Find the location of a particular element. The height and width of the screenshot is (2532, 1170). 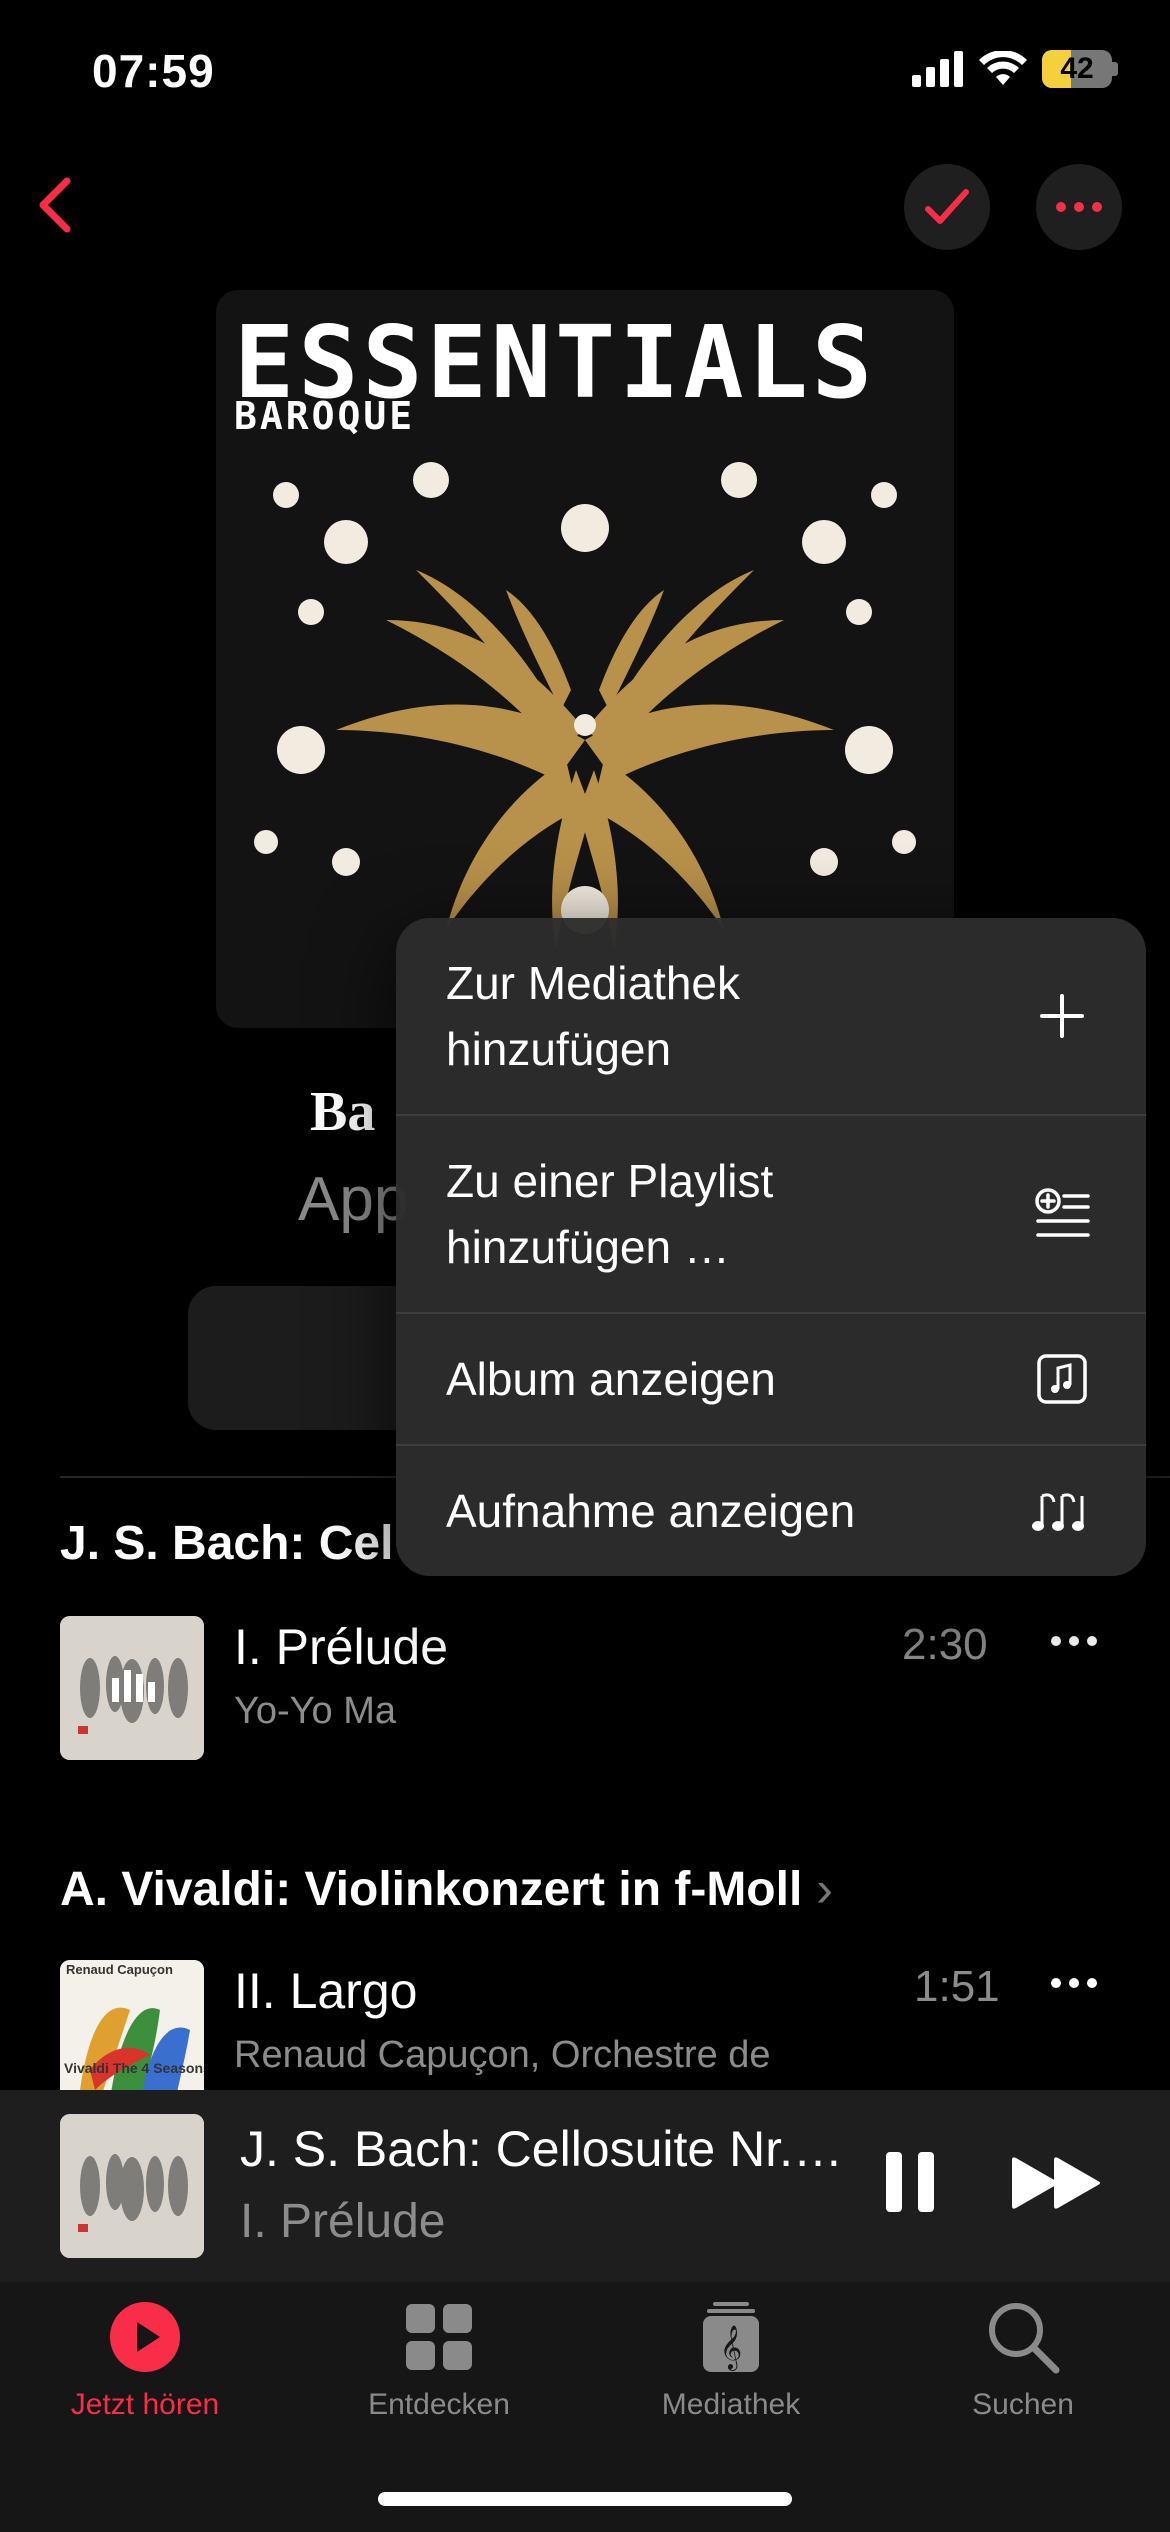

menu-item-add-to-library: Zur Mediathek hinzufügen is located at coordinates (771, 1016).